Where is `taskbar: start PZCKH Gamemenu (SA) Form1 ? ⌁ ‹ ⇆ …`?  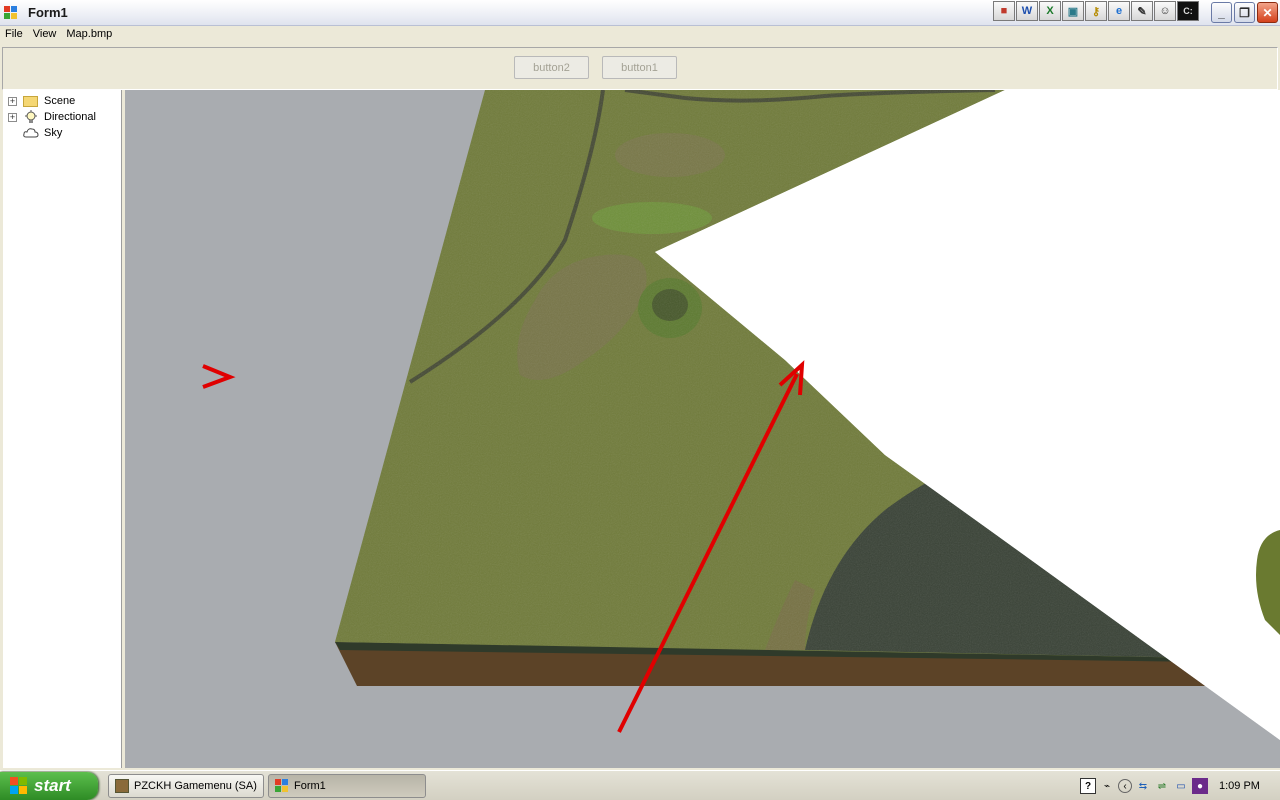 taskbar: start PZCKH Gamemenu (SA) Form1 ? ⌁ ‹ ⇆ … is located at coordinates (640, 785).